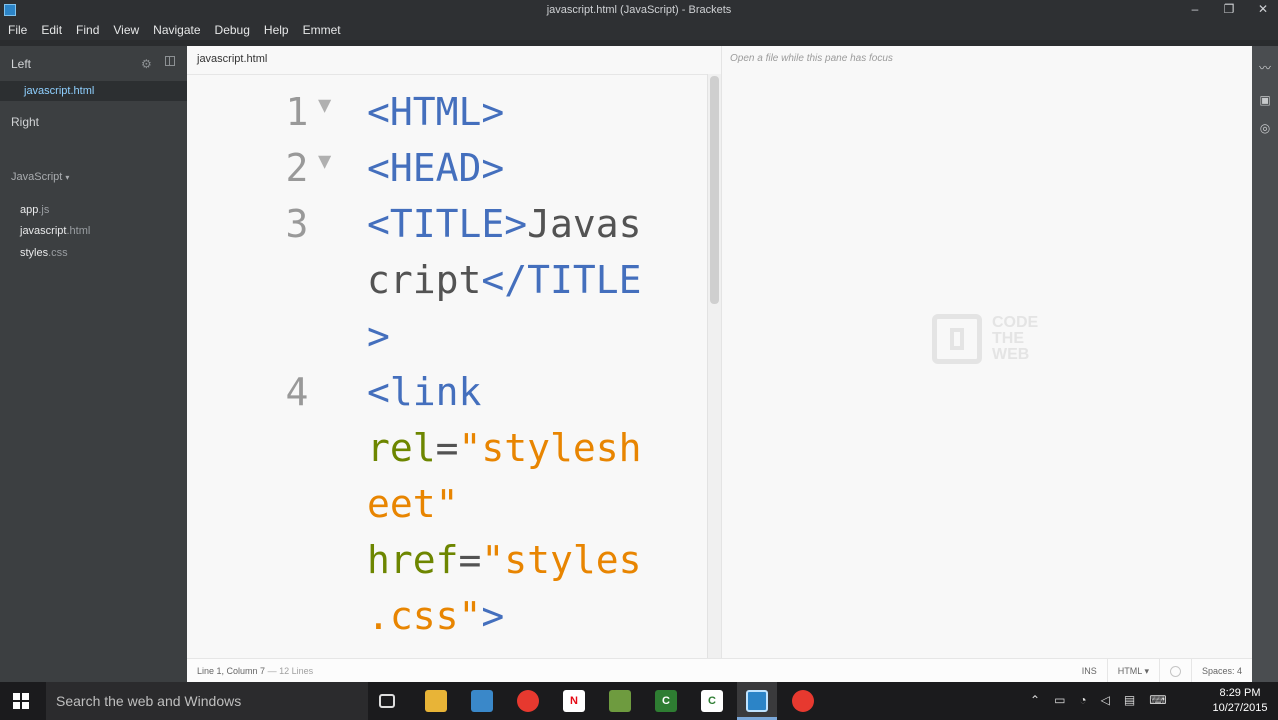  Describe the element at coordinates (454, 60) in the screenshot. I see `editor-header: javascript.html` at that location.